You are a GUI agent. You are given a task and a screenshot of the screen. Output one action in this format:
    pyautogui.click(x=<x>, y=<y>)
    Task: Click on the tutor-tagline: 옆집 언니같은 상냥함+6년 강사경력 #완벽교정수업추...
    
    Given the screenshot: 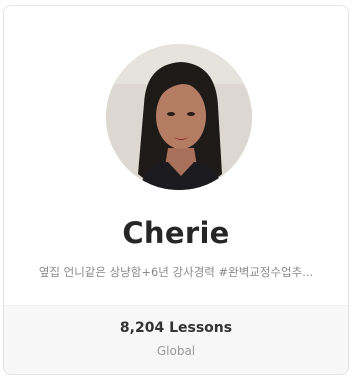 What is the action you would take?
    pyautogui.click(x=176, y=272)
    